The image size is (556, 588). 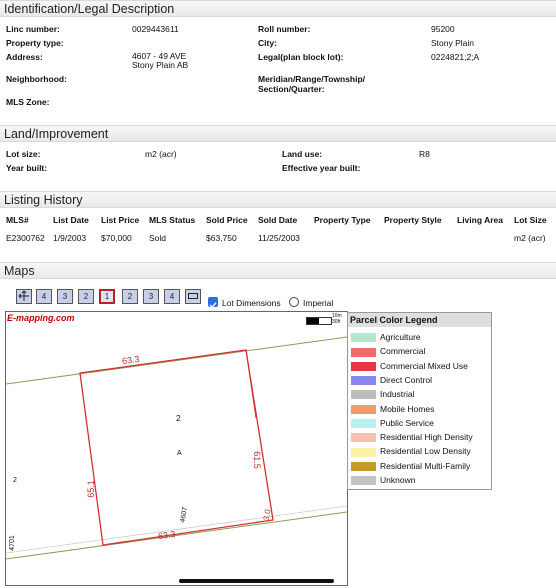 What do you see at coordinates (342, 220) in the screenshot?
I see `col-property-type: Property Type` at bounding box center [342, 220].